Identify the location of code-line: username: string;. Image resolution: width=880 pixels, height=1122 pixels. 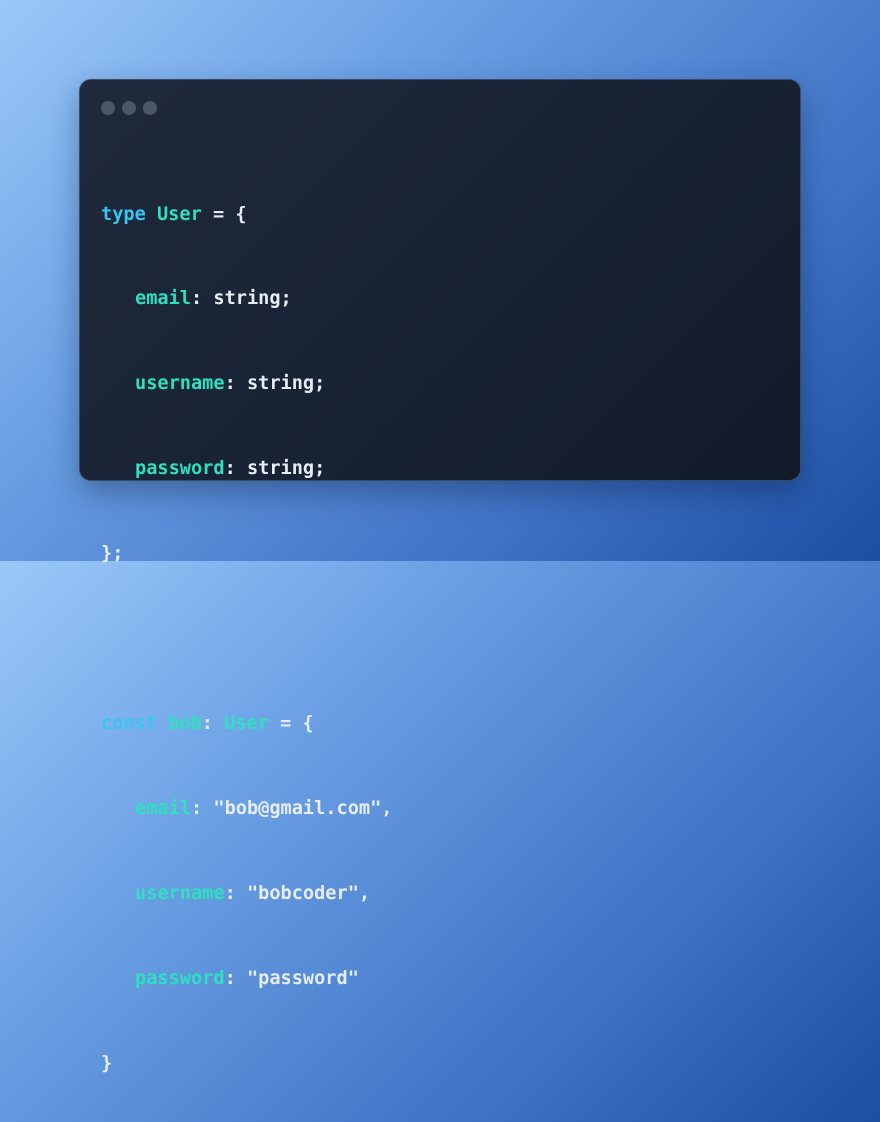
(246, 384).